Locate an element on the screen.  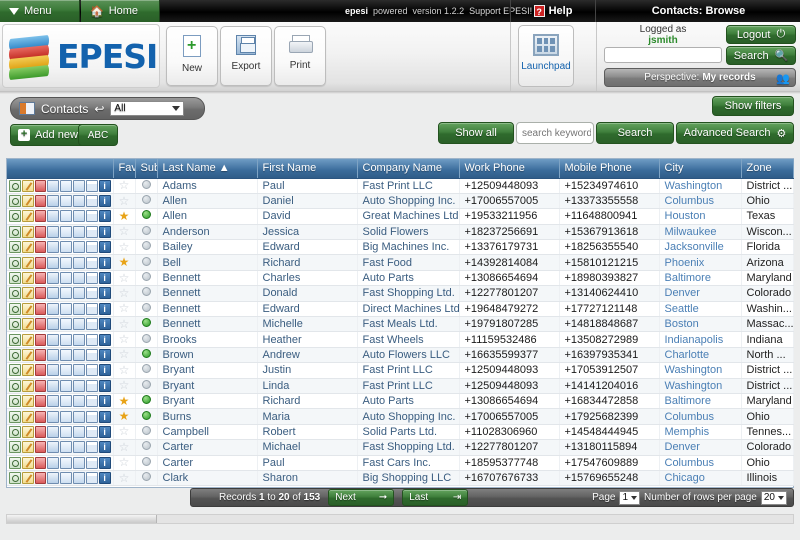
column-header-last_name: Last Name ▲ is located at coordinates (207, 169).